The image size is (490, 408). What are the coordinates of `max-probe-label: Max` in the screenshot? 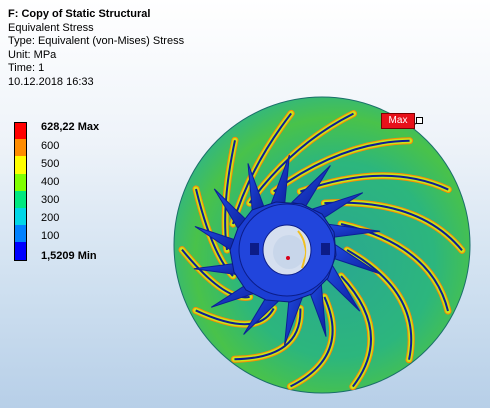 It's located at (398, 121).